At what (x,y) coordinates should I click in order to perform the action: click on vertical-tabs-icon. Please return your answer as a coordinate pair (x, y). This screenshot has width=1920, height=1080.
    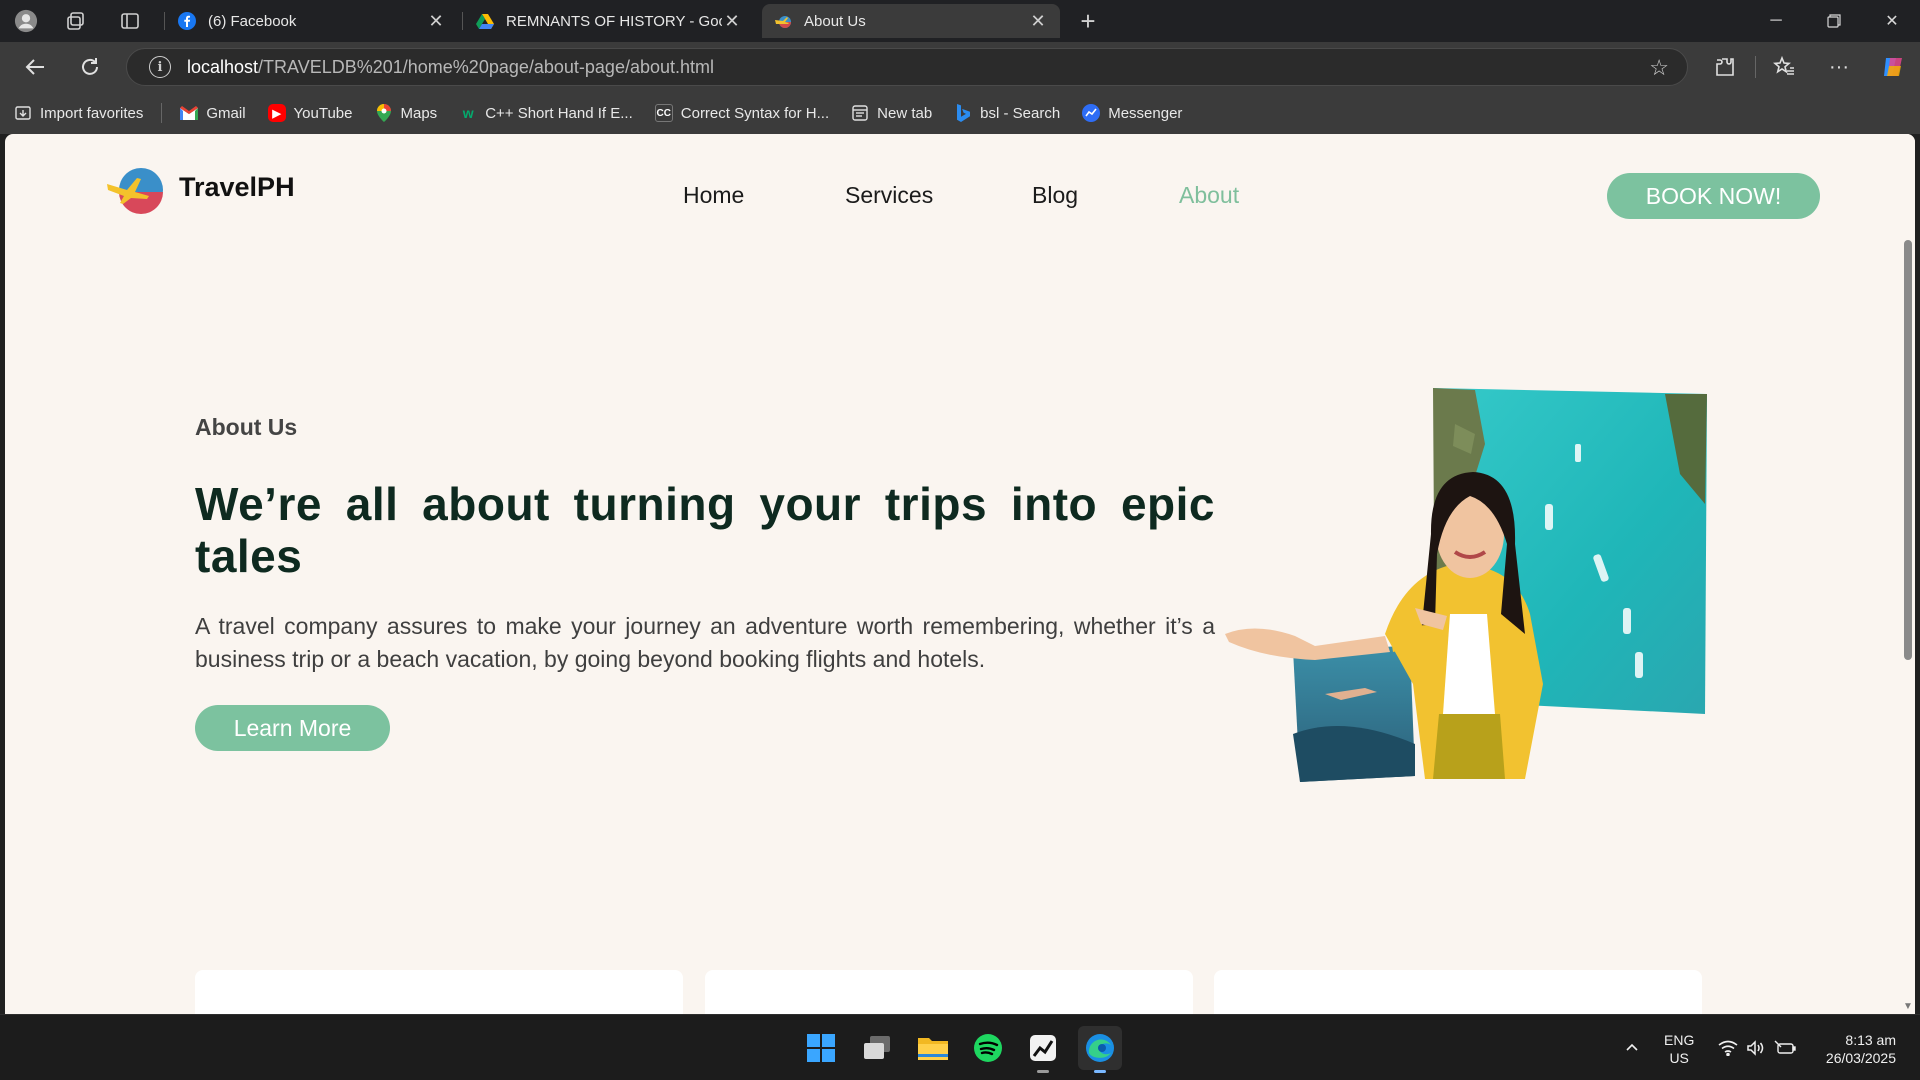
    Looking at the image, I should click on (130, 21).